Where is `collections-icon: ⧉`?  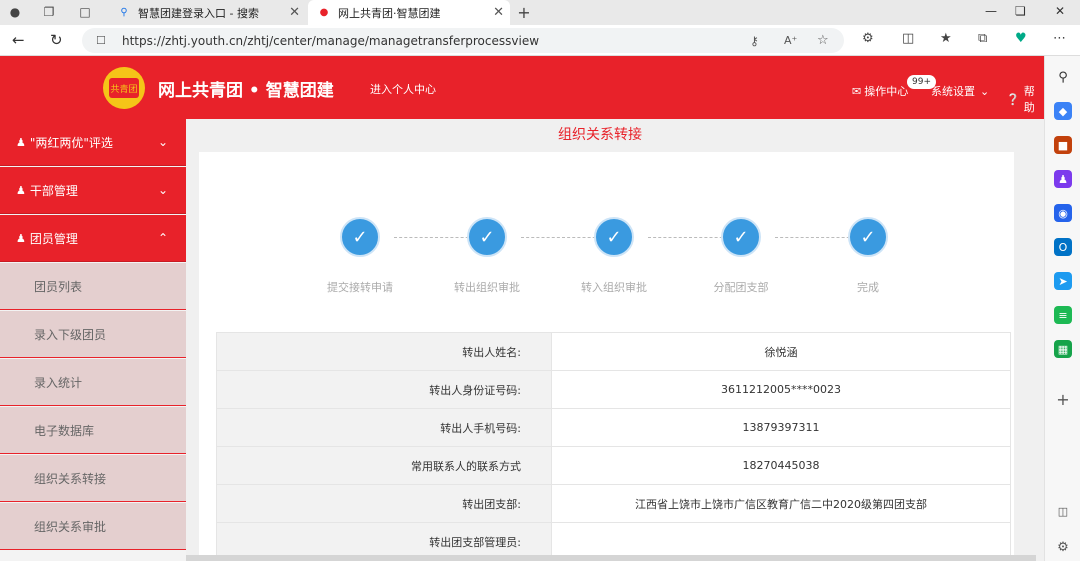 collections-icon: ⧉ is located at coordinates (982, 38).